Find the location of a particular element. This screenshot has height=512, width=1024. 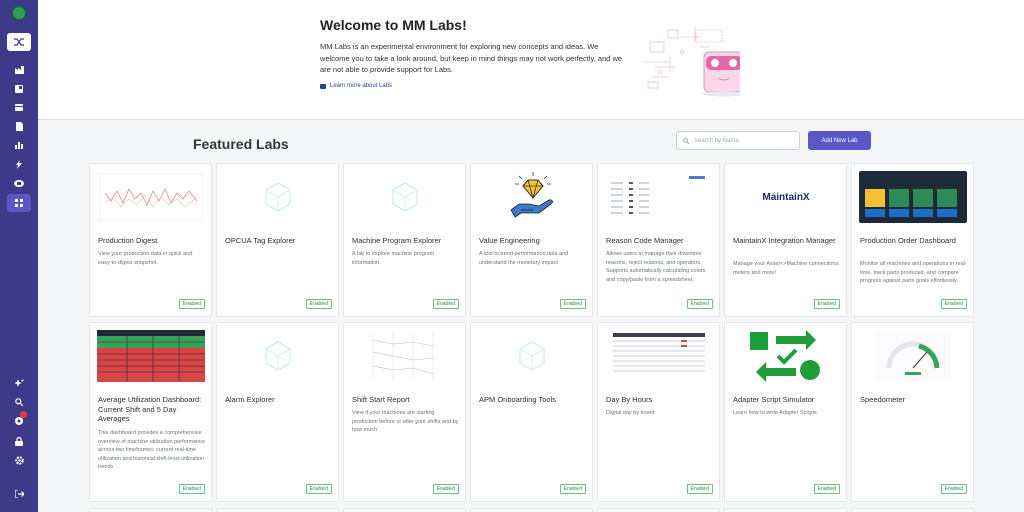

diamond-hand-icon is located at coordinates (531, 195).